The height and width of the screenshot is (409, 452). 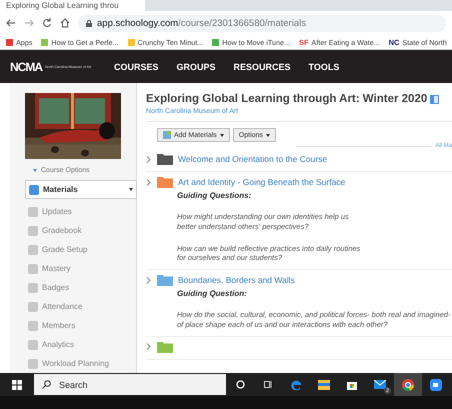 What do you see at coordinates (214, 195) in the screenshot?
I see `guiding-heading: Guiding Questions:` at bounding box center [214, 195].